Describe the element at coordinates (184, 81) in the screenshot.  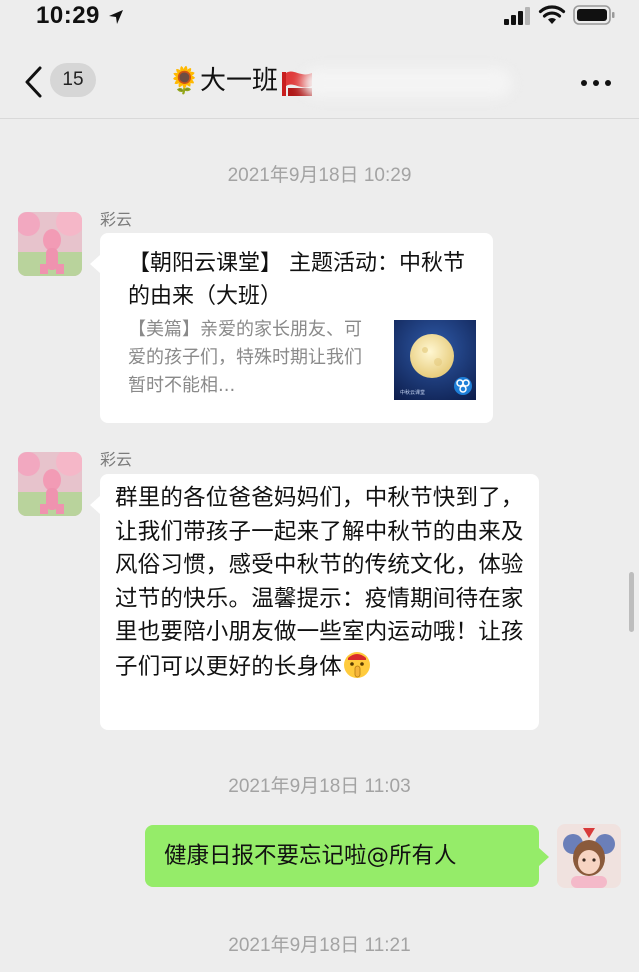
I see `sunflower-emoji: 🌻` at that location.